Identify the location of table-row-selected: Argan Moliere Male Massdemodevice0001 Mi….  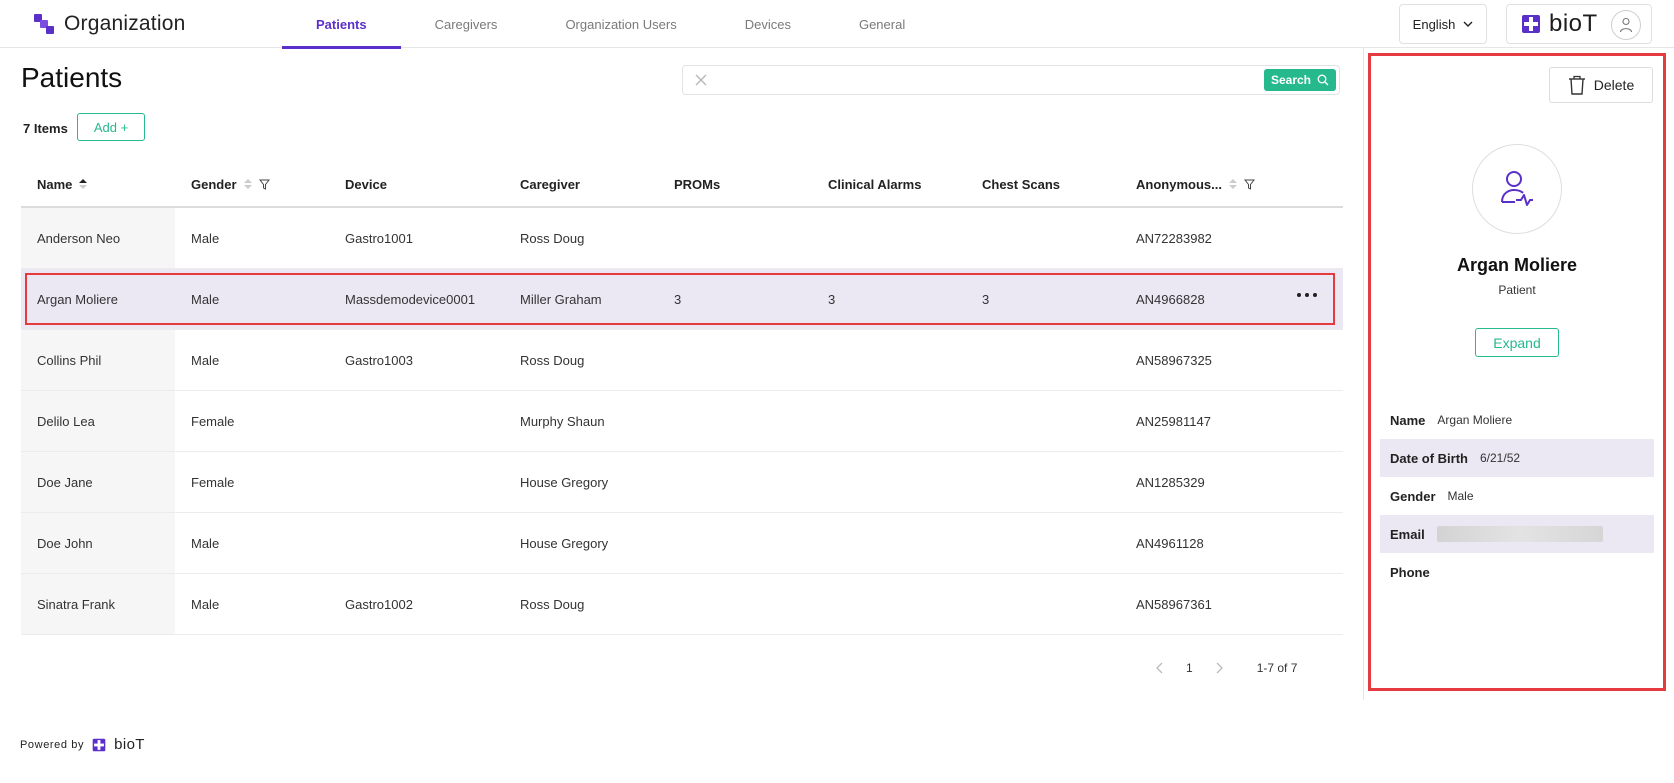
(682, 299).